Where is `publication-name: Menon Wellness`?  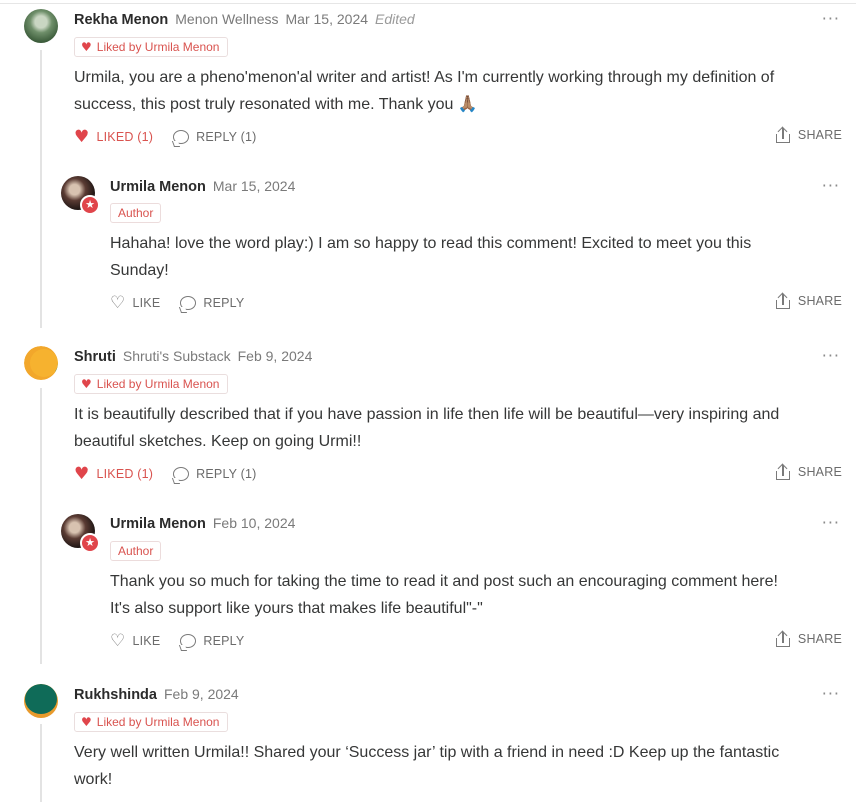 publication-name: Menon Wellness is located at coordinates (226, 19).